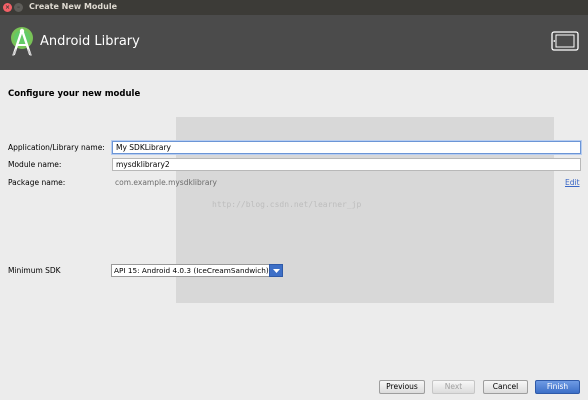 The width and height of the screenshot is (588, 400). I want to click on finish-button: Finish, so click(557, 387).